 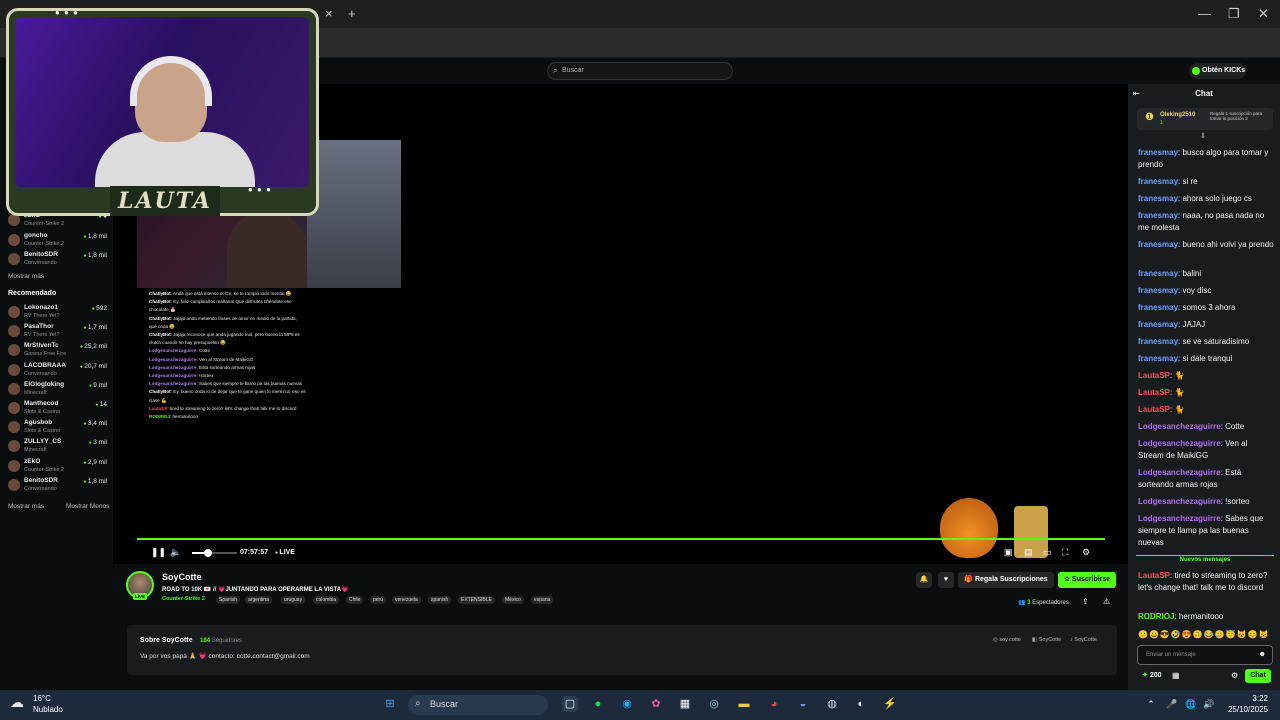 What do you see at coordinates (1028, 552) in the screenshot?
I see `theater-icon: ▤` at bounding box center [1028, 552].